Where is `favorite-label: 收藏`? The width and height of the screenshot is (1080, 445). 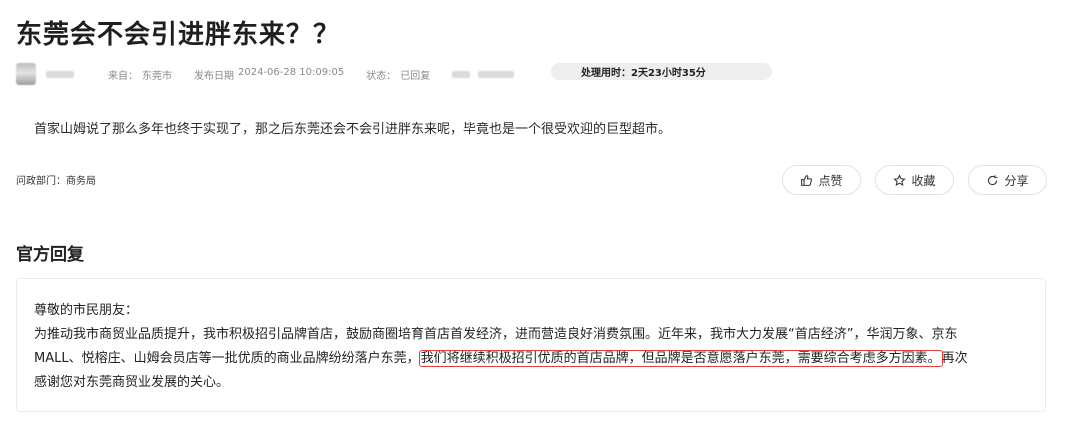 favorite-label: 收藏 is located at coordinates (923, 180).